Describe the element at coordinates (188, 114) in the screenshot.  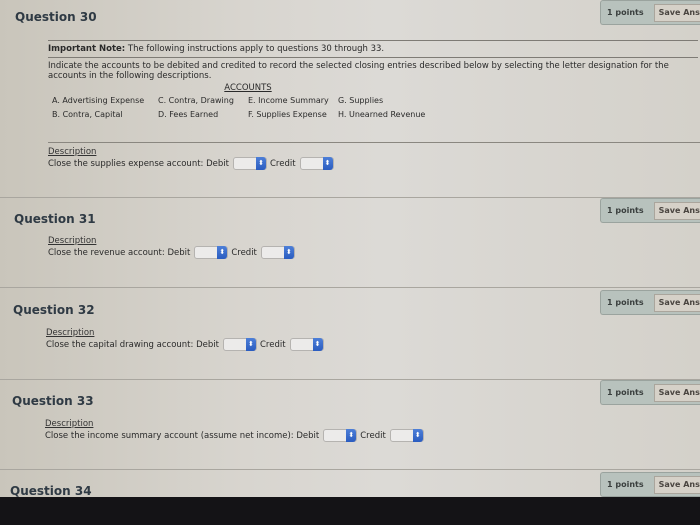
I see `account-item: D. Fees Earned` at that location.